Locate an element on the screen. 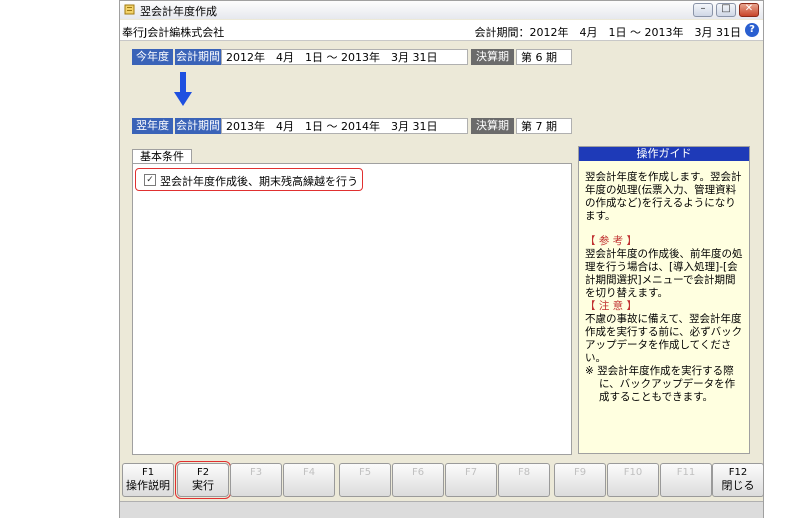  current-period-label: 会計期間 is located at coordinates (198, 57).